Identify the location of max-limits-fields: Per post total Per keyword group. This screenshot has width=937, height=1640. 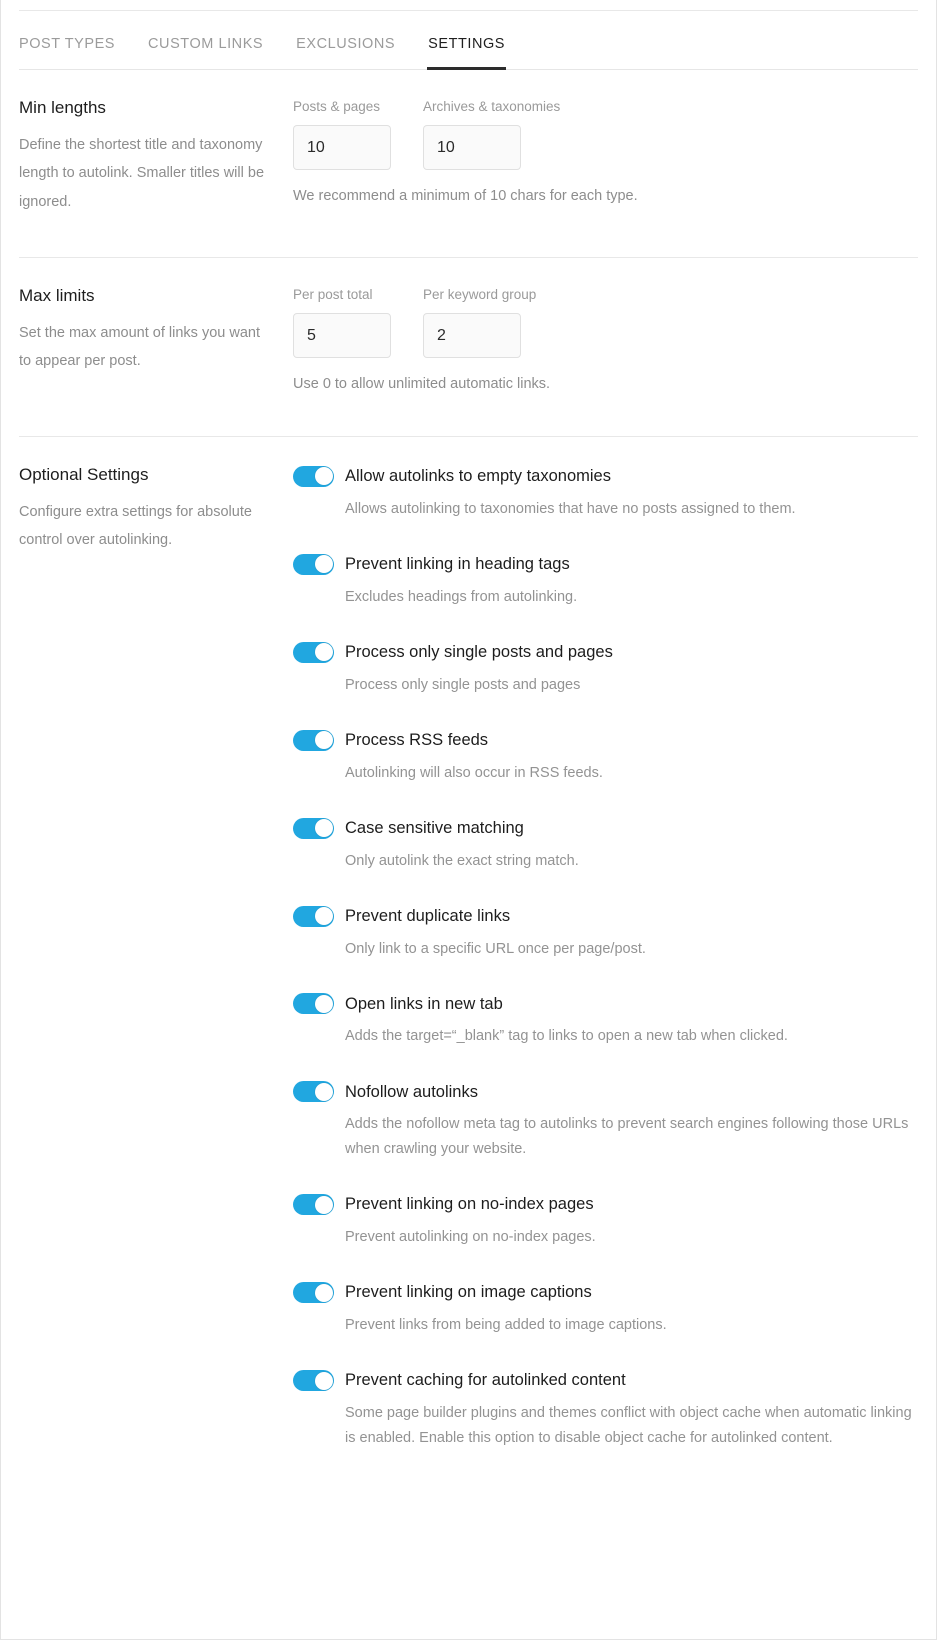
(605, 322).